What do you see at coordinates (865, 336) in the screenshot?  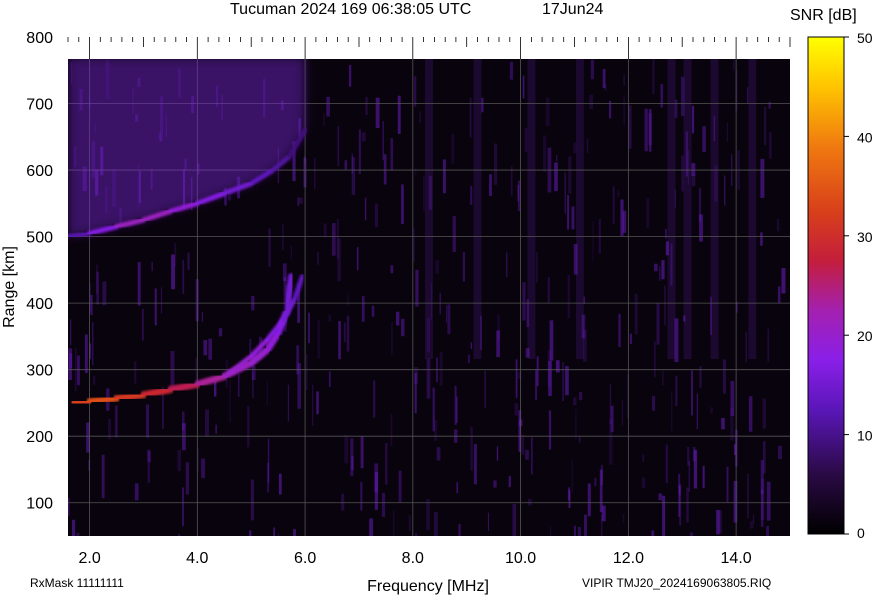 I see `colorbar-tick-label: 20` at bounding box center [865, 336].